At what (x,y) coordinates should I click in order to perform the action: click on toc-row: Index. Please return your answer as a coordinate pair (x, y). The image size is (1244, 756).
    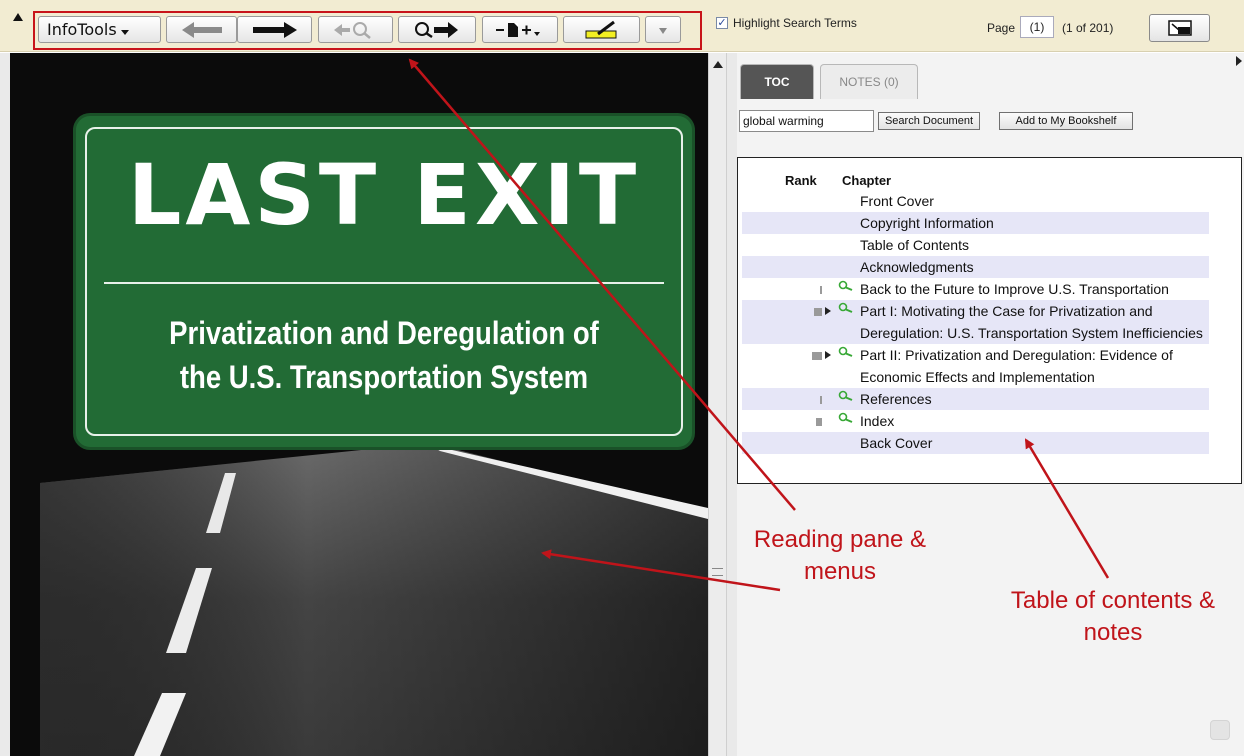
    Looking at the image, I should click on (975, 421).